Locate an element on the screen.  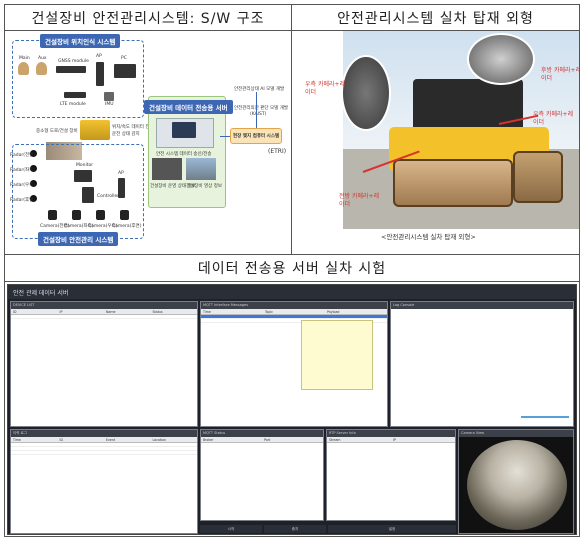
aux-antenna-icon is located at coordinates (41, 68).